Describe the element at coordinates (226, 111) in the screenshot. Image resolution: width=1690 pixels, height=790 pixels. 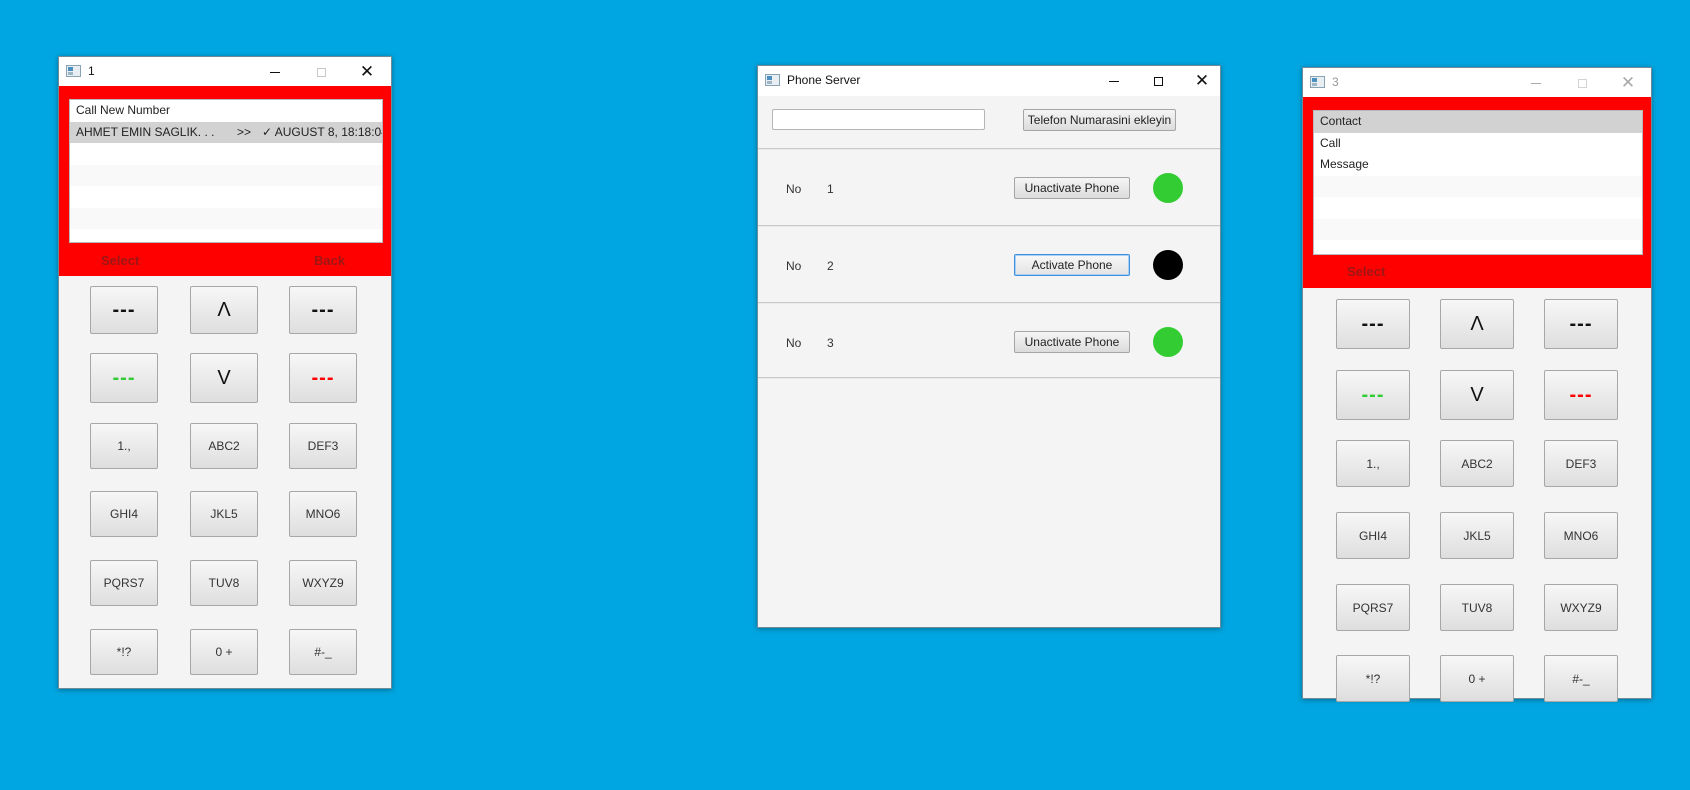
I see `list-item: Call New Number` at that location.